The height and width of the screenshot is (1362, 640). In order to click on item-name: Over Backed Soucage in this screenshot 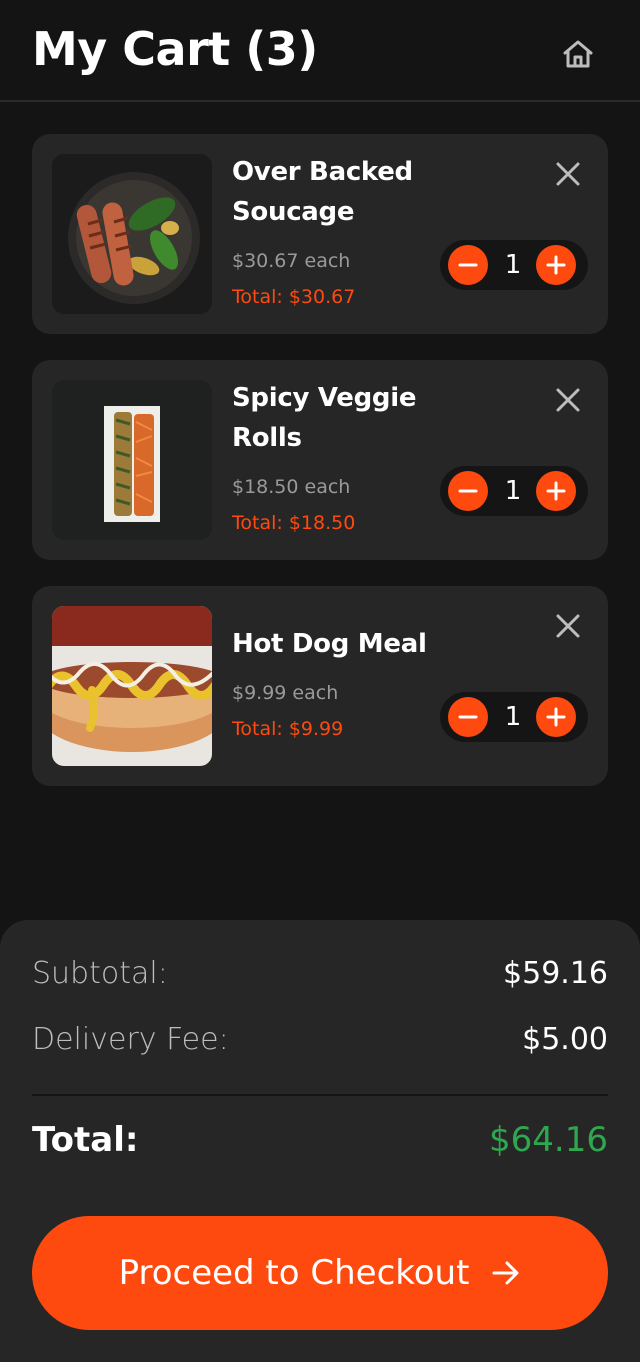, I will do `click(322, 192)`.